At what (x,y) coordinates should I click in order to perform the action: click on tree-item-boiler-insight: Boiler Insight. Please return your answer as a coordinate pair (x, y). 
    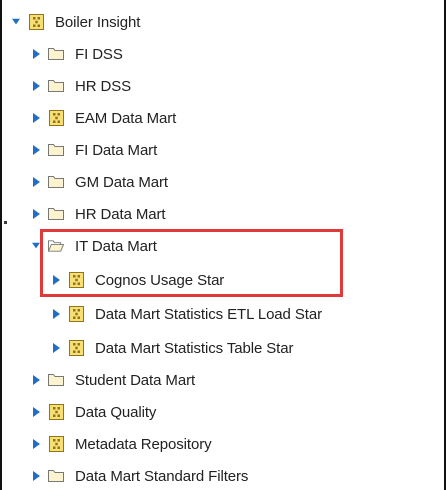
    Looking at the image, I should click on (76, 22).